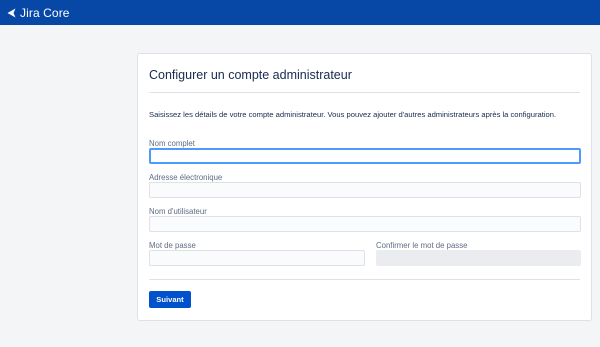 The height and width of the screenshot is (347, 600). What do you see at coordinates (172, 245) in the screenshot?
I see `password-label: Mot de passe` at bounding box center [172, 245].